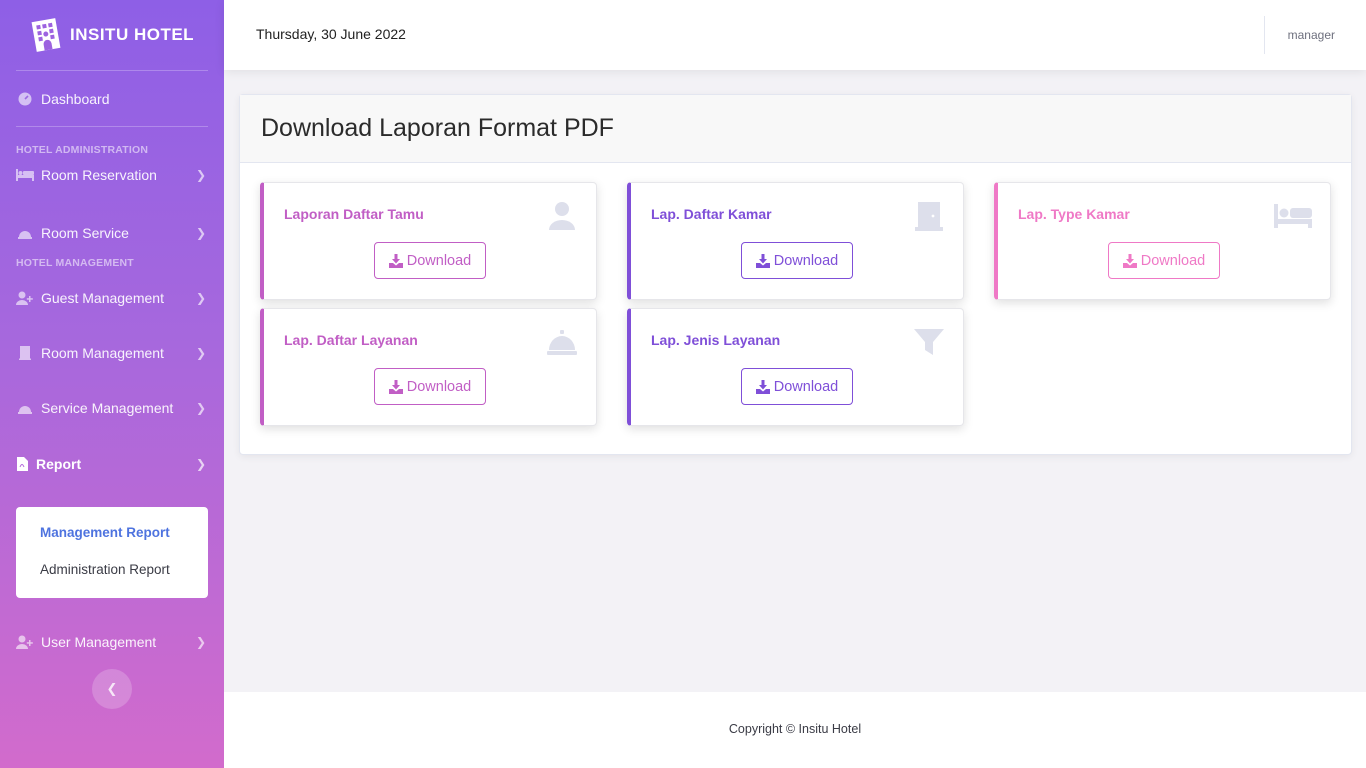 The image size is (1366, 768). I want to click on sidebar-item-room-service: Room Service ❯, so click(112, 232).